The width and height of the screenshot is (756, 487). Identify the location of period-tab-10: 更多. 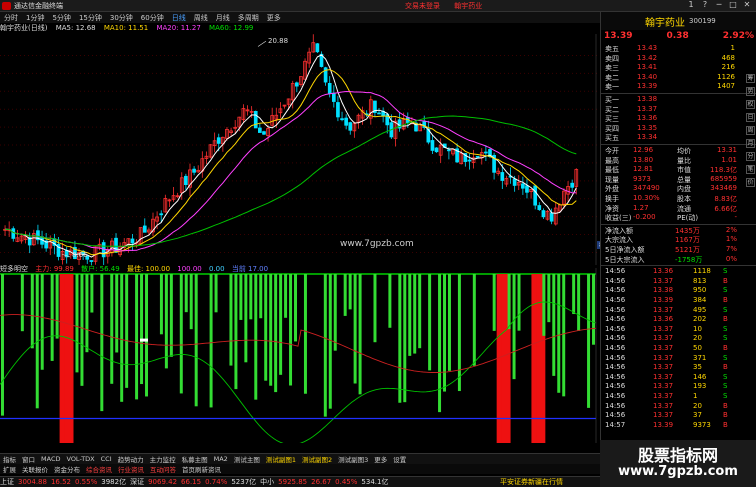
(274, 18).